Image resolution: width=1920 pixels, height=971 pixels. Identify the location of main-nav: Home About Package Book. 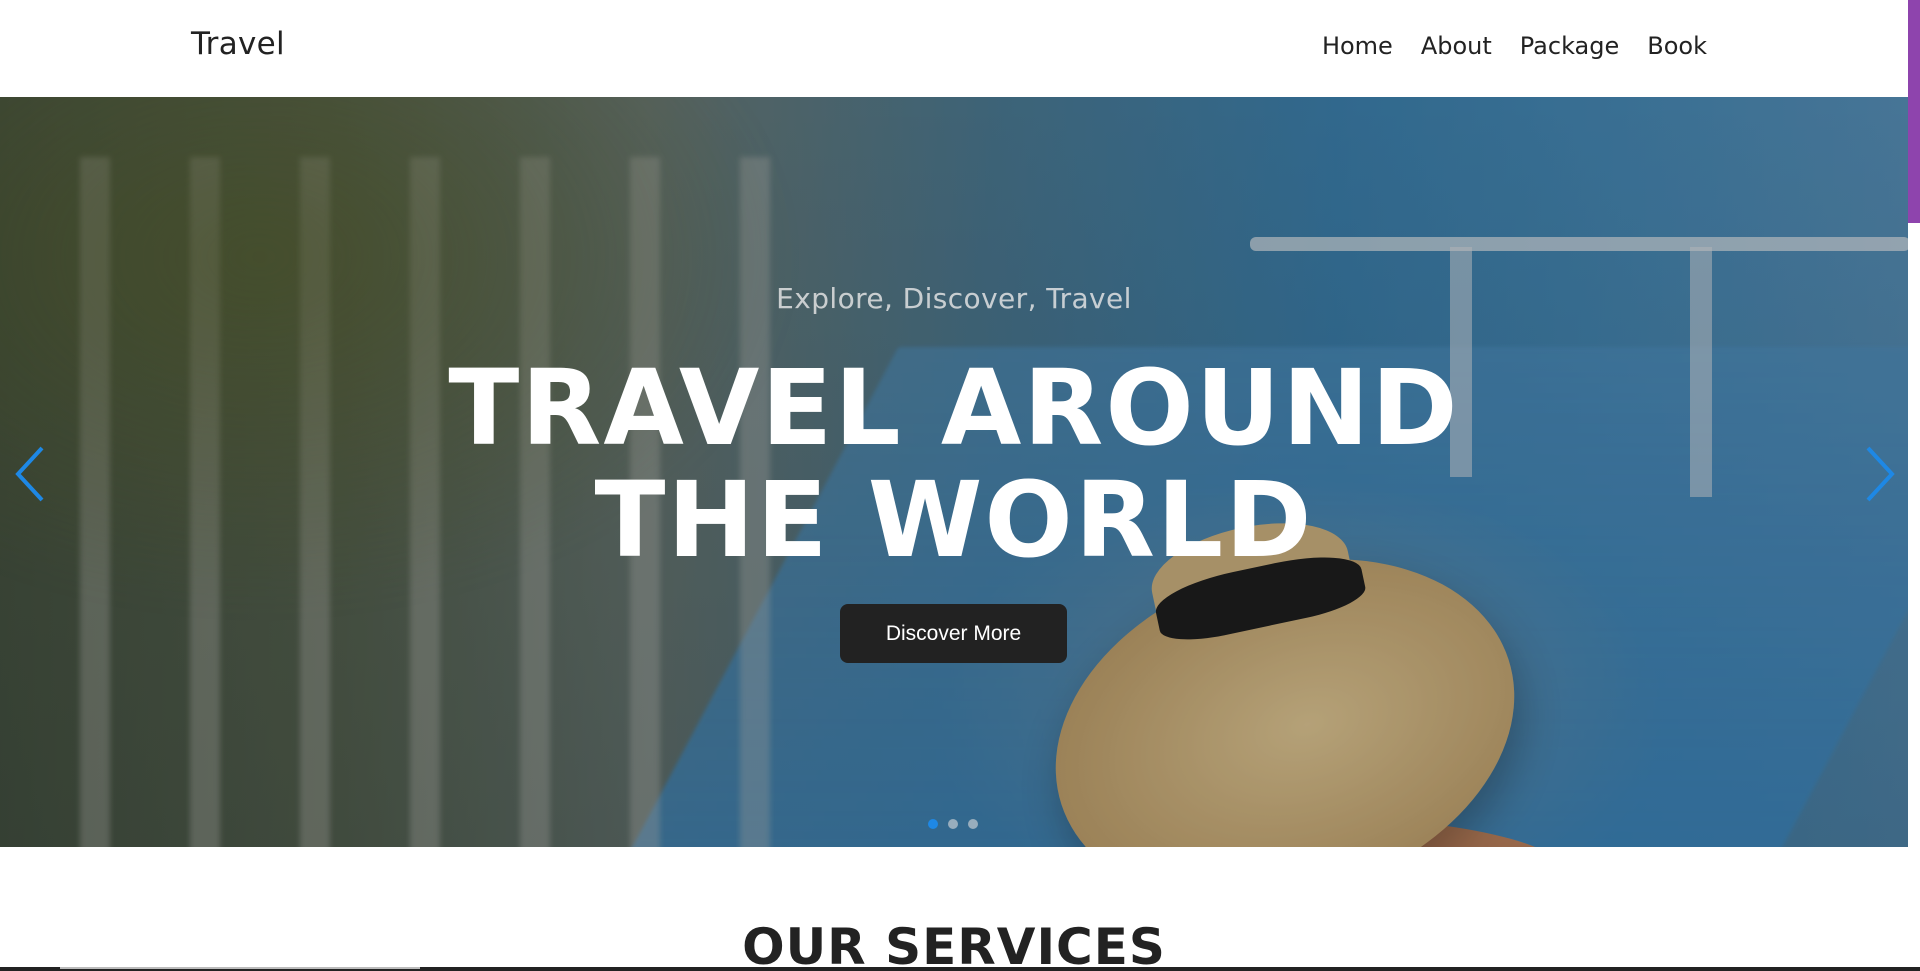
(1514, 46).